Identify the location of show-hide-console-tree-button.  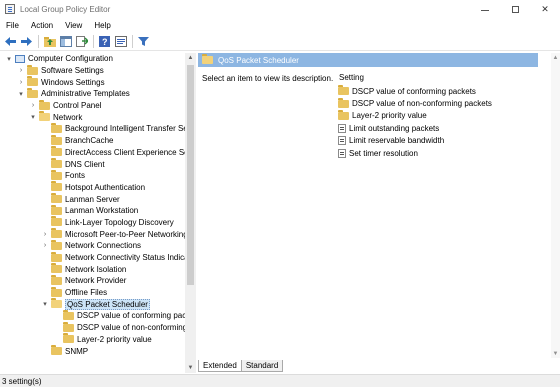
(65, 41).